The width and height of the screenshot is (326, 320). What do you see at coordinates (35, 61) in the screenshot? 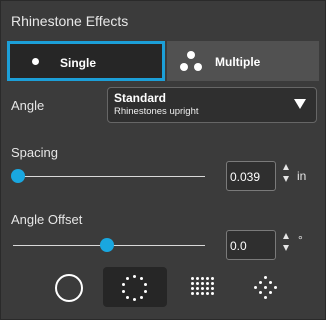
I see `single-dot-icon` at bounding box center [35, 61].